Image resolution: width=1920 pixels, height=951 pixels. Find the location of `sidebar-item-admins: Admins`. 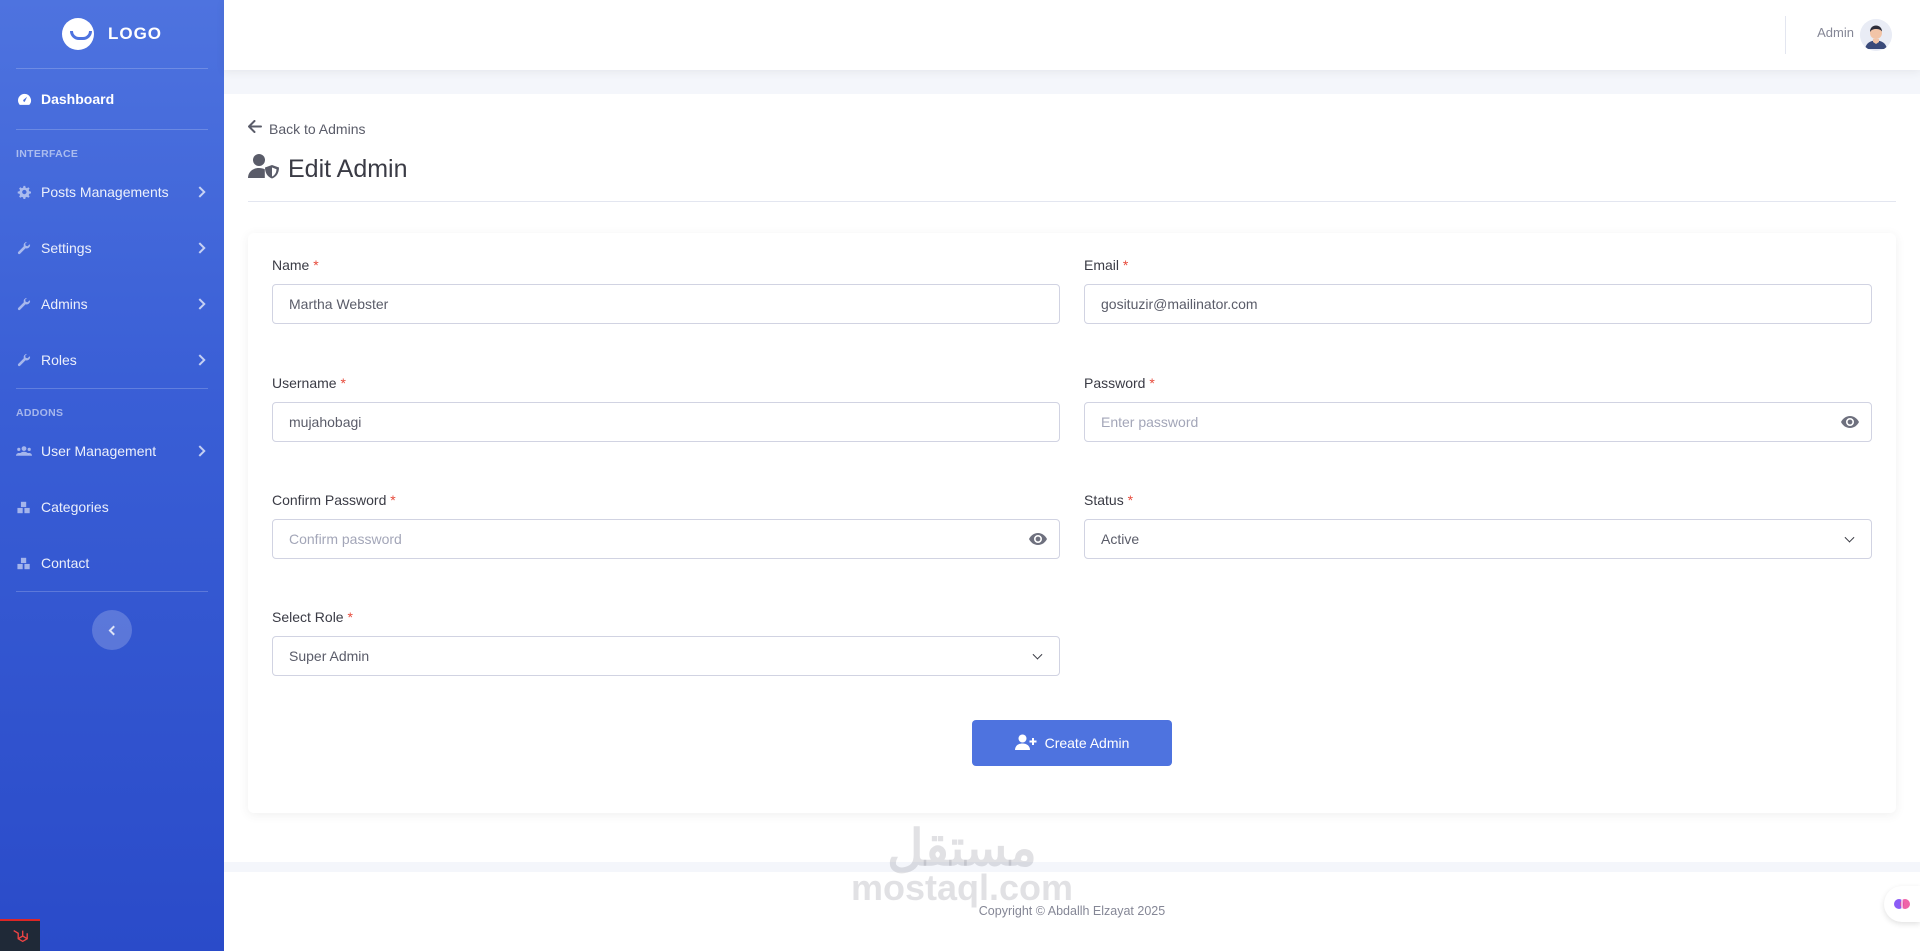

sidebar-item-admins: Admins is located at coordinates (112, 304).